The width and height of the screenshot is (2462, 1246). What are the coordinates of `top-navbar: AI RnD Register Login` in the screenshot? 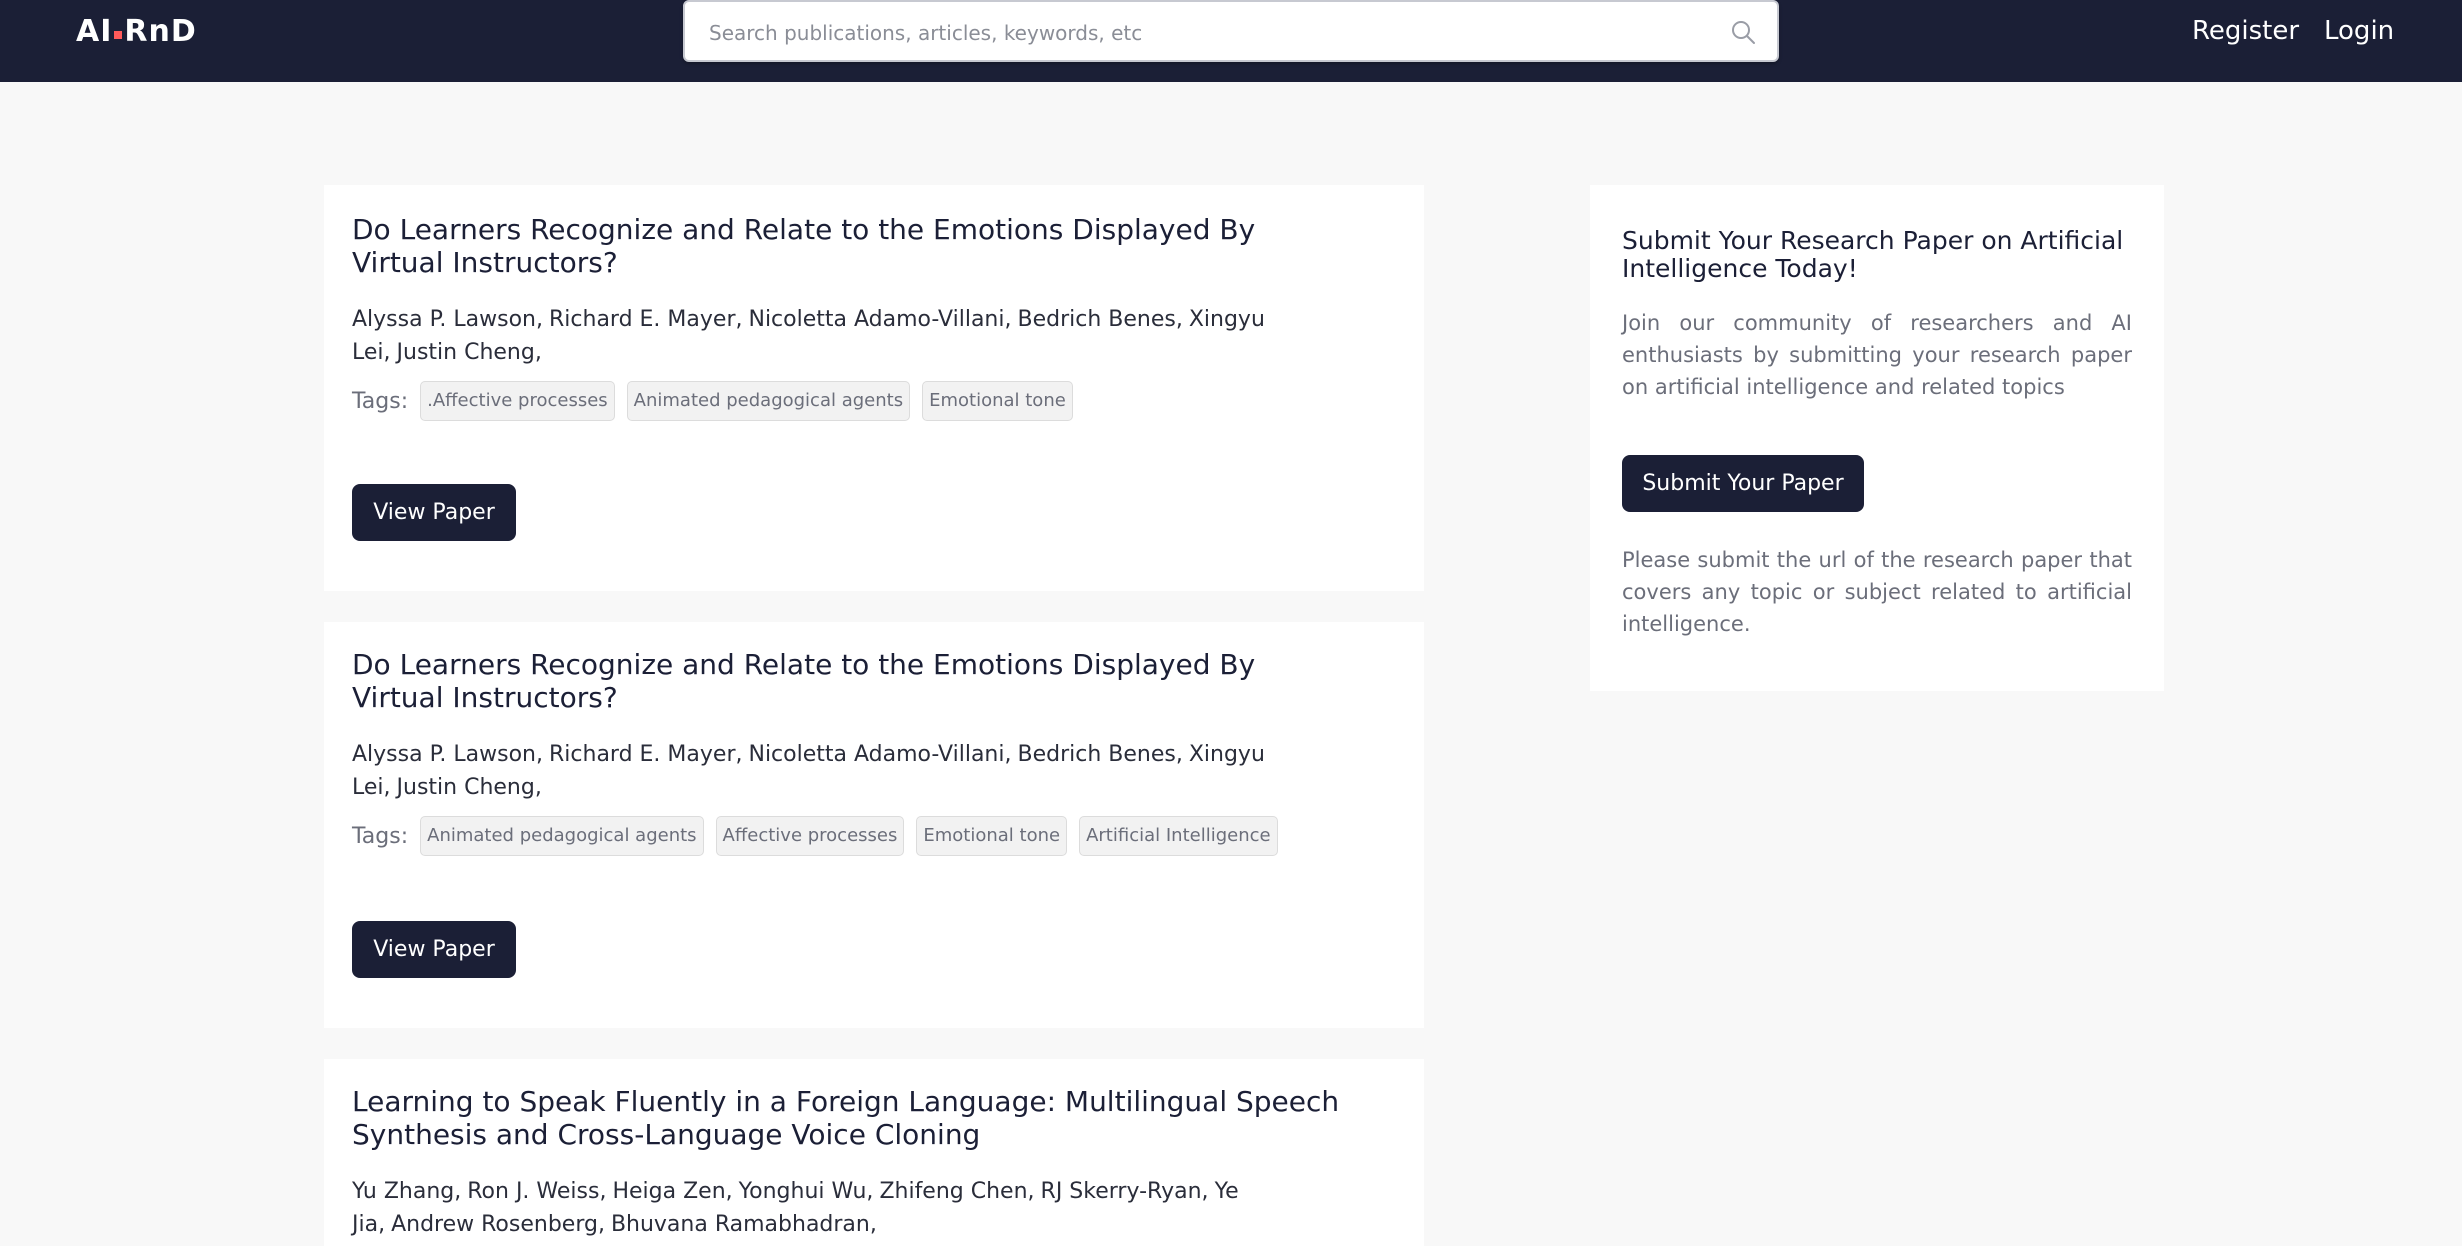 It's located at (1231, 41).